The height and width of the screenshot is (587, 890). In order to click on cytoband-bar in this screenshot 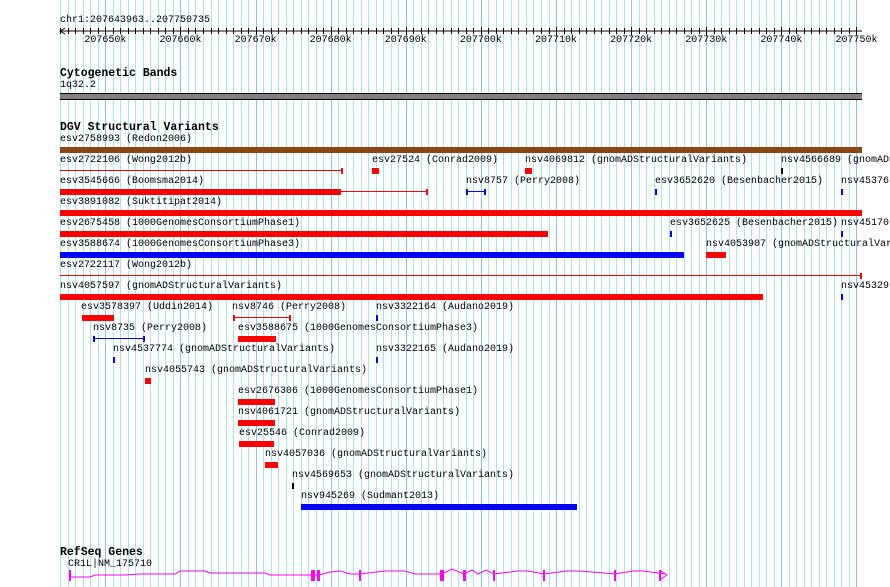, I will do `click(461, 96)`.